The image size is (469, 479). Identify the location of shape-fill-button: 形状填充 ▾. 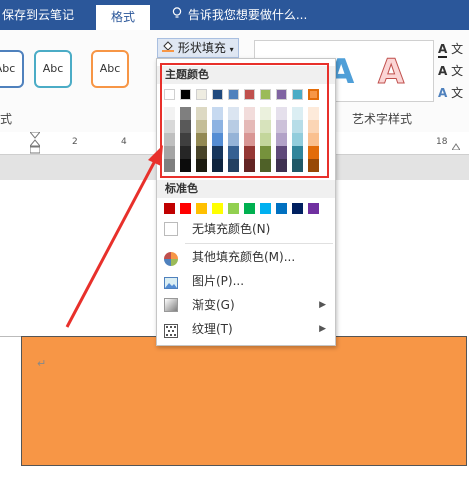
(198, 48).